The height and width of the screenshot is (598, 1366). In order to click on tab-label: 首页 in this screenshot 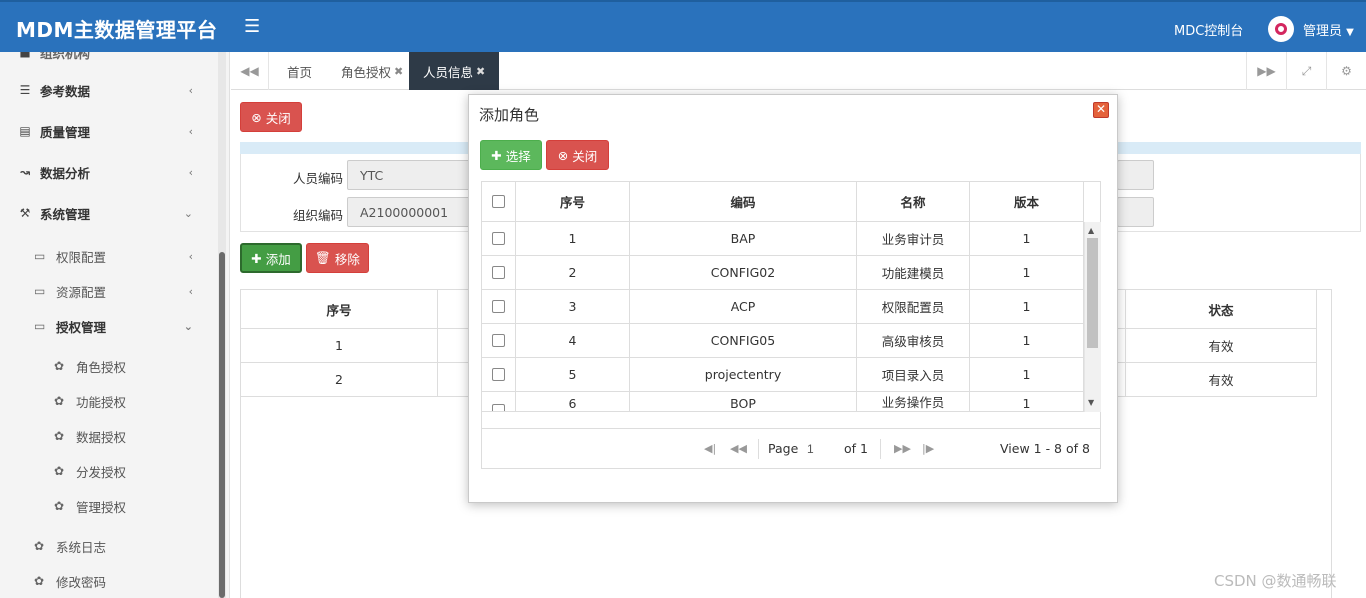, I will do `click(300, 72)`.